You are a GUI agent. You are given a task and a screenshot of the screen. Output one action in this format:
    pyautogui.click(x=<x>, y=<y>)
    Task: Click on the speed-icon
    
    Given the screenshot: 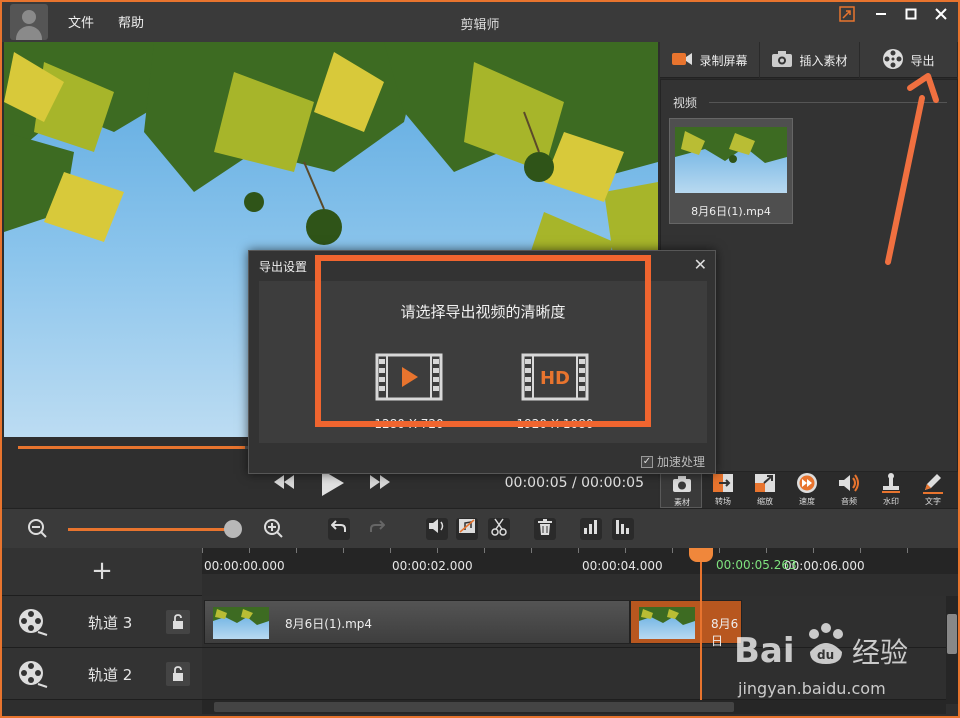 What is the action you would take?
    pyautogui.click(x=807, y=483)
    